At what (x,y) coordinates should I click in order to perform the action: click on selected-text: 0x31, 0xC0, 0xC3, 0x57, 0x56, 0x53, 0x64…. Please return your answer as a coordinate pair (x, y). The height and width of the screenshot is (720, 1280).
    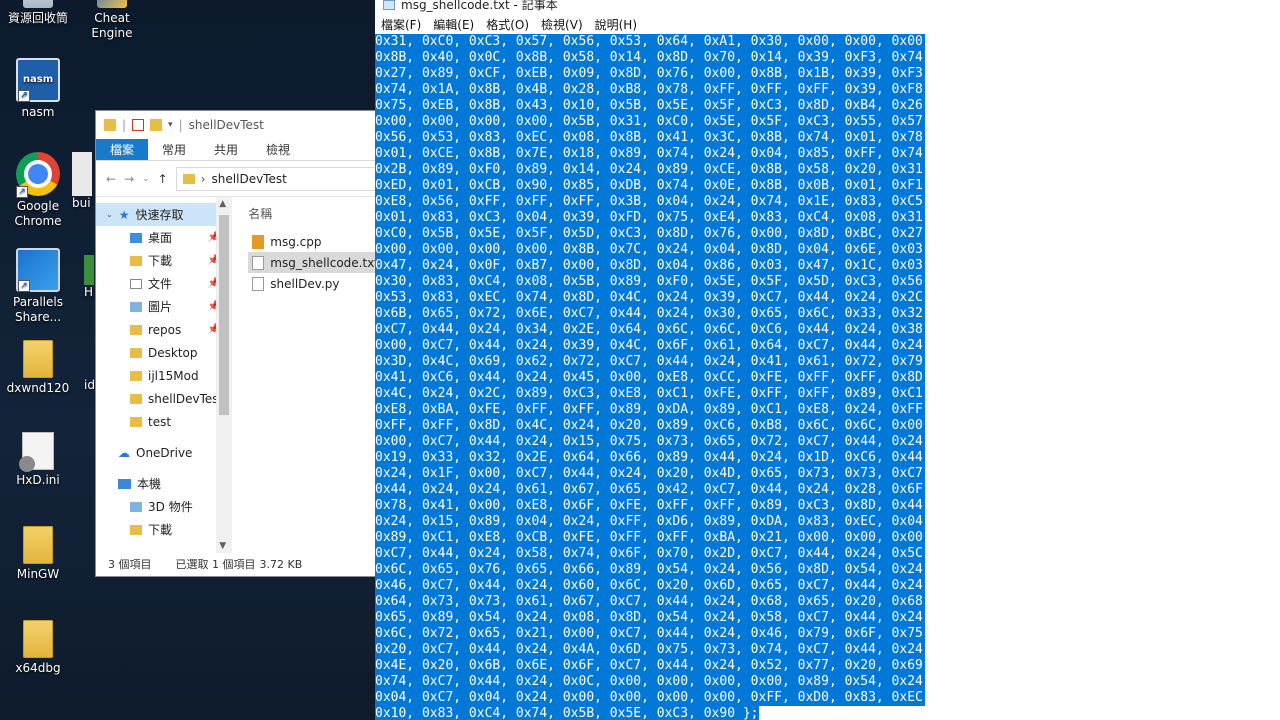
    Looking at the image, I should click on (653, 42).